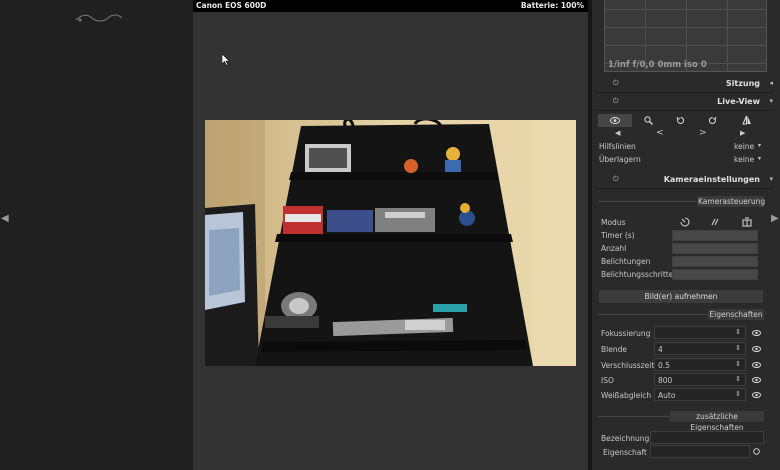  Describe the element at coordinates (747, 222) in the screenshot. I see `bracket-mode-icon` at that location.